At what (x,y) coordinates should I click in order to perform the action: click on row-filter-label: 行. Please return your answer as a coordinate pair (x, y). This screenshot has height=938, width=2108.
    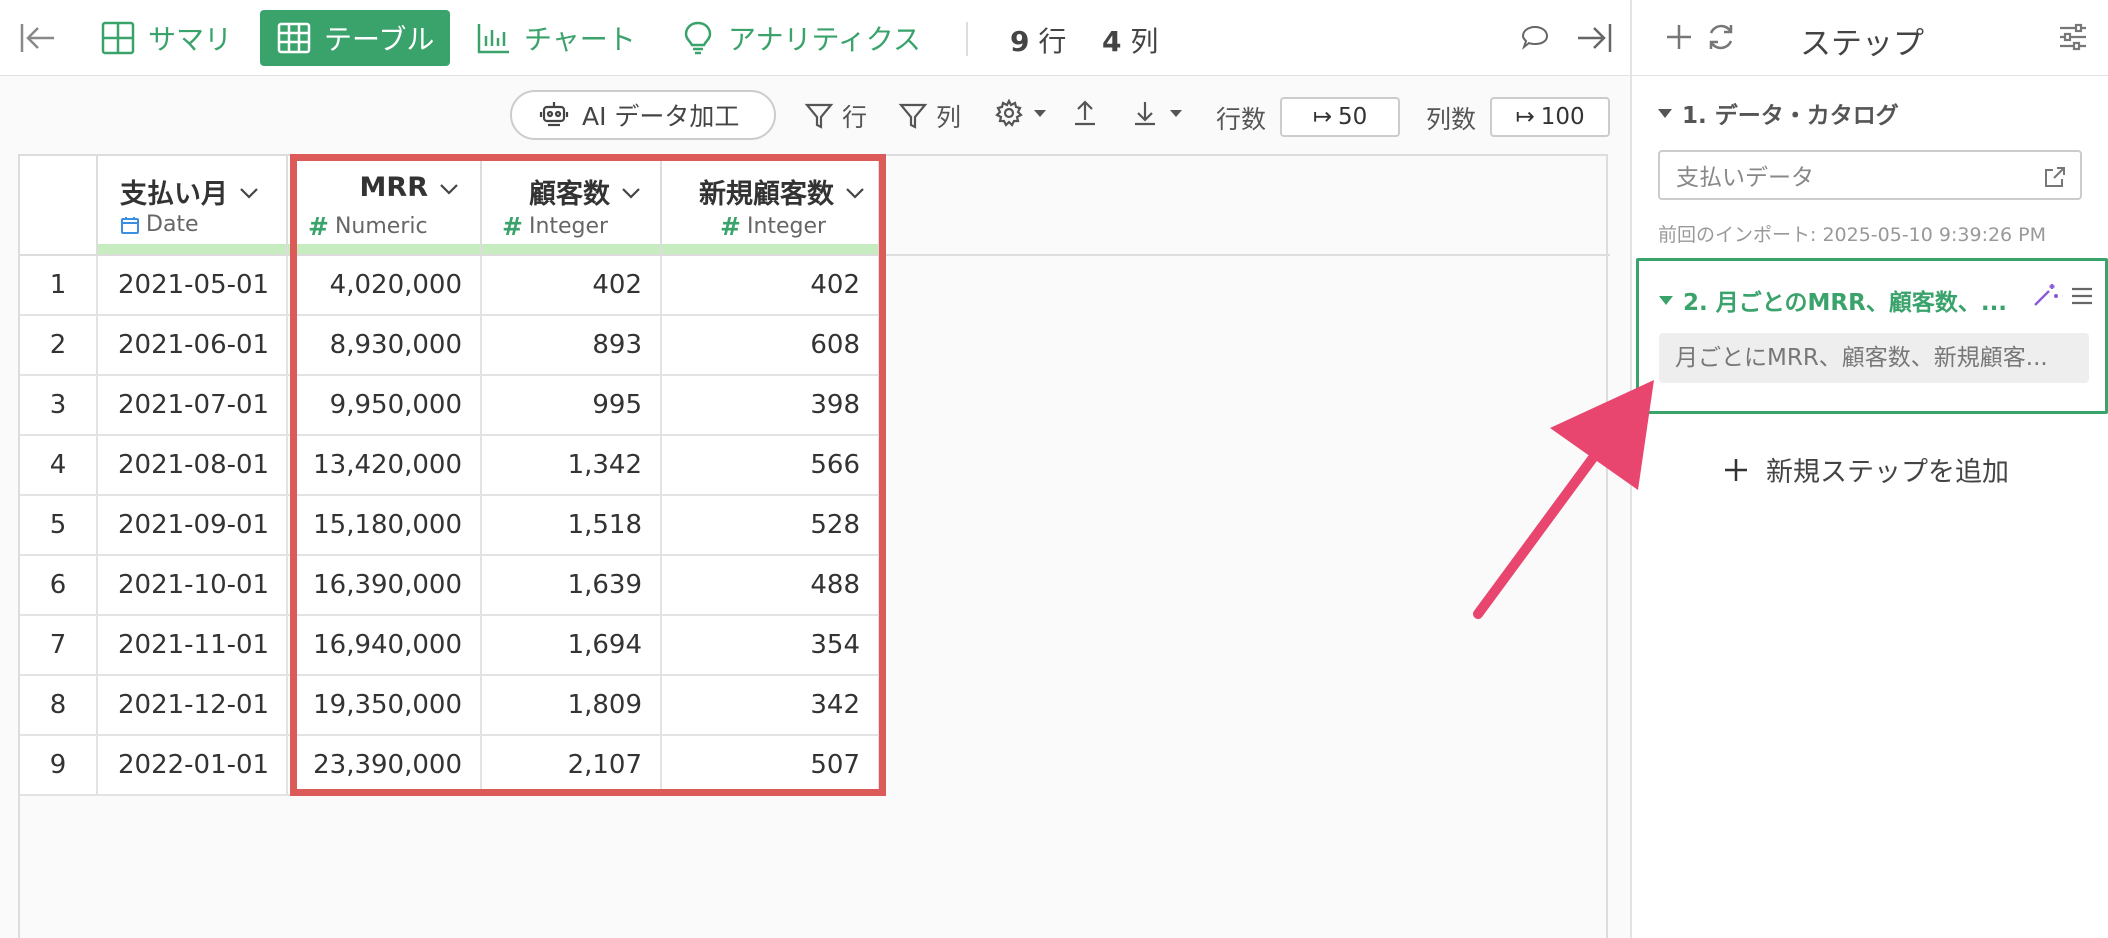
    Looking at the image, I should click on (855, 117).